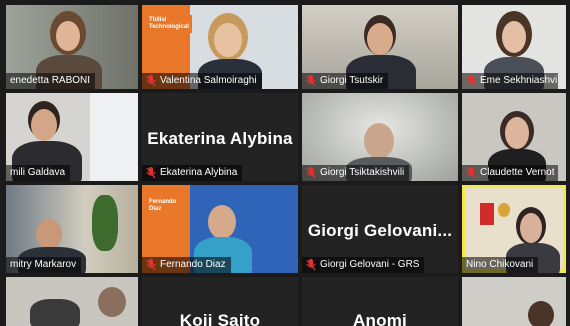 The image size is (570, 326). What do you see at coordinates (72, 137) in the screenshot?
I see `participant-tile: mili Galdava` at bounding box center [72, 137].